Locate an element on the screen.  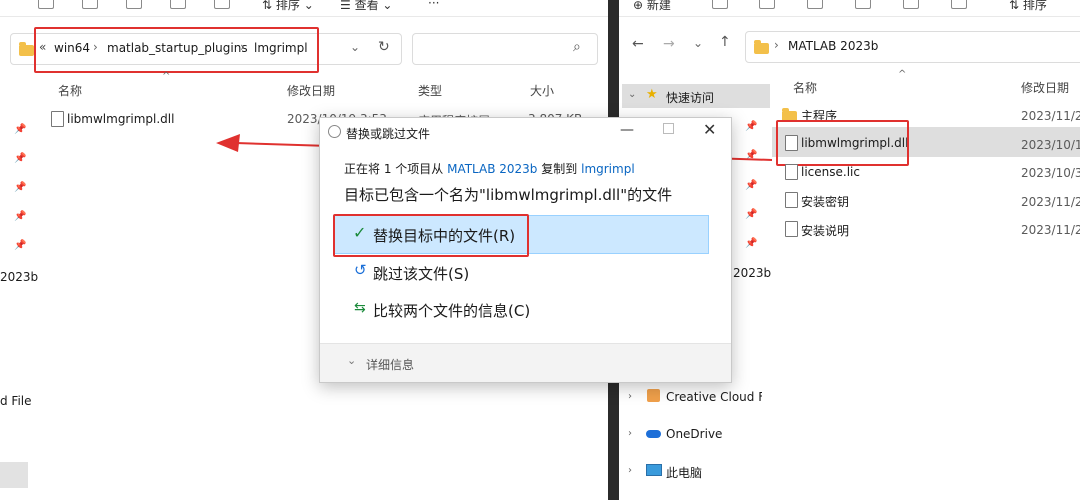
chevron-down-icon: ⌄ is located at coordinates (351, 360).